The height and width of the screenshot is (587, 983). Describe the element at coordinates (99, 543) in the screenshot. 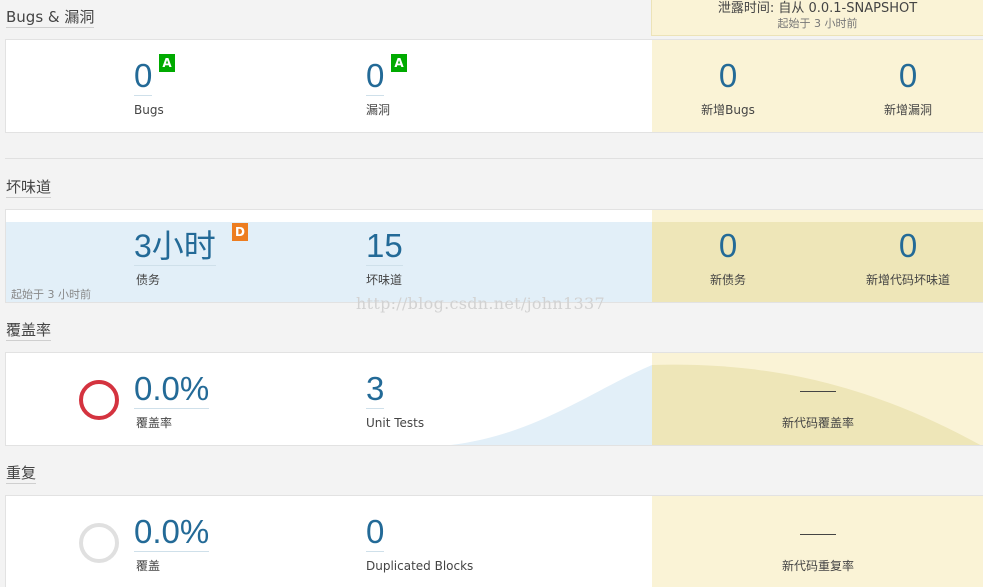

I see `duplications-ring-icon` at that location.